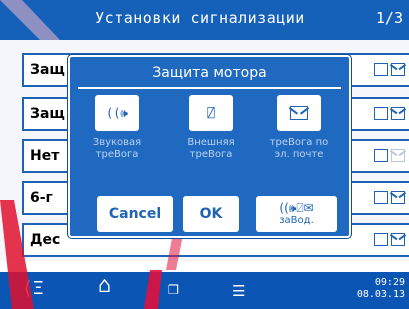 The width and height of the screenshot is (409, 309). I want to click on email-icon, so click(299, 113).